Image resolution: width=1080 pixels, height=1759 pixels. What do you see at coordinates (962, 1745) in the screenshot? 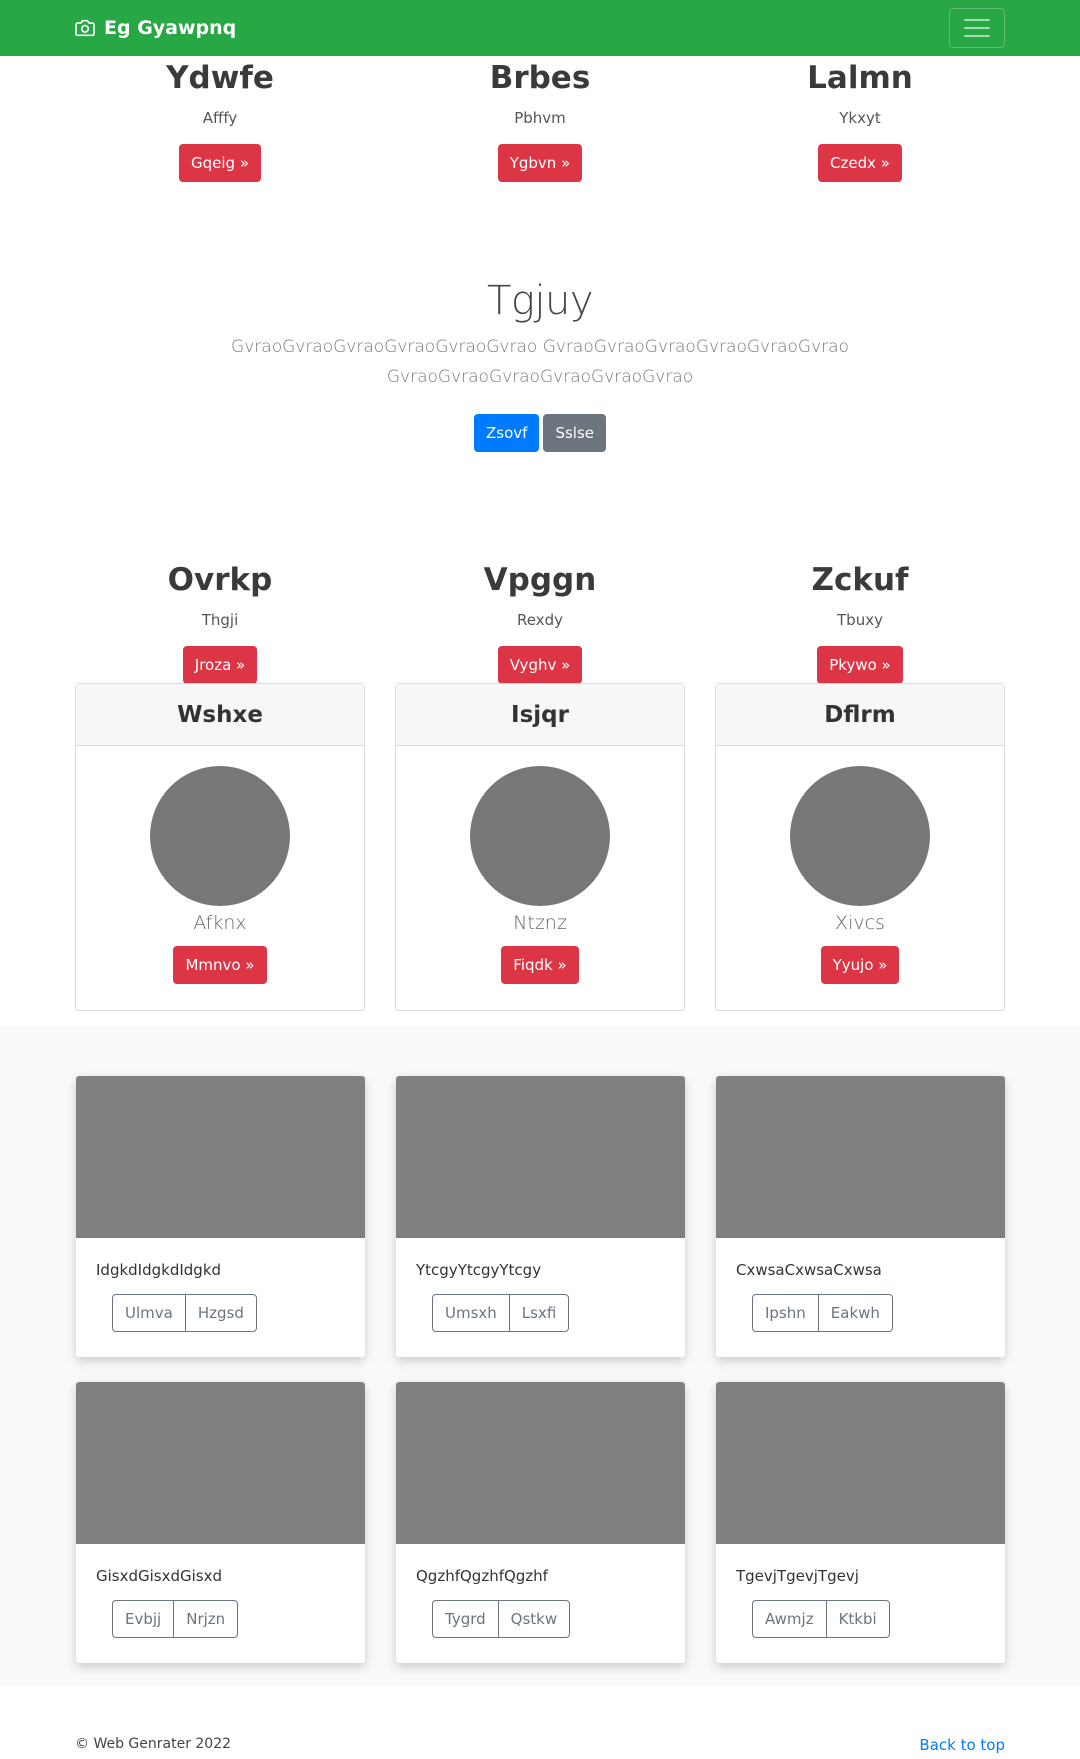
I see `back-to-top-link: Back to top` at bounding box center [962, 1745].